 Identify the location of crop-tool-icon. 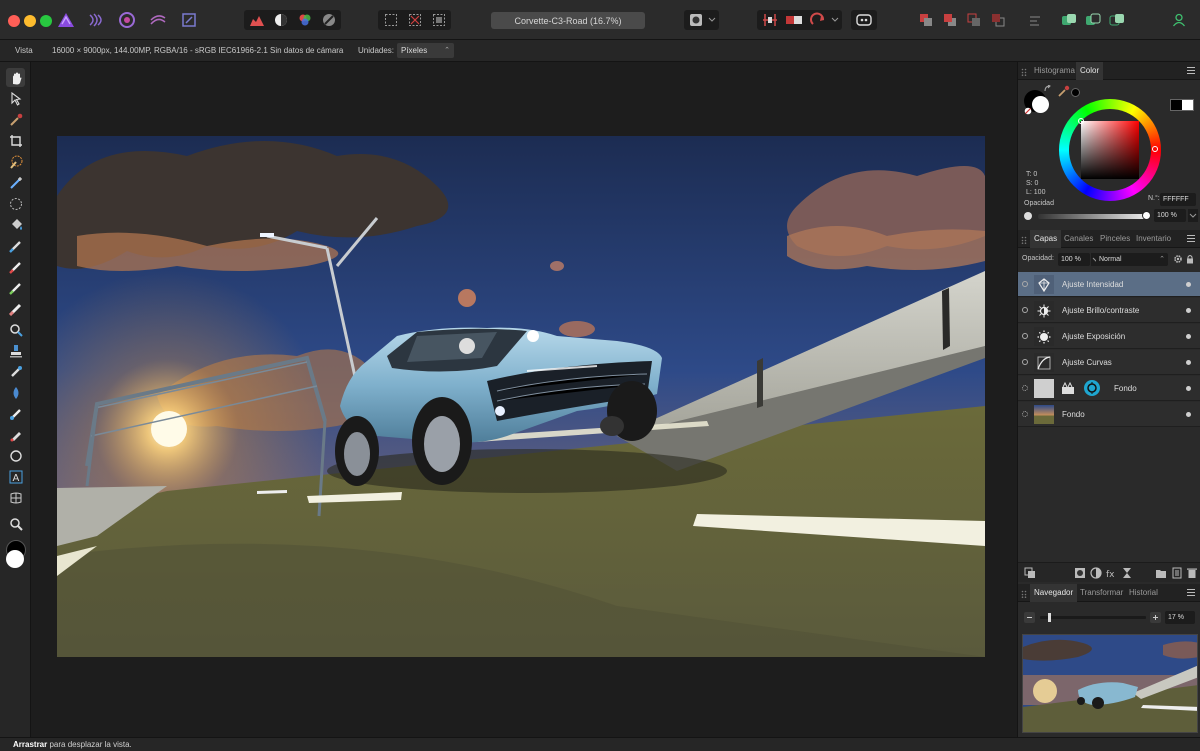
(15, 140).